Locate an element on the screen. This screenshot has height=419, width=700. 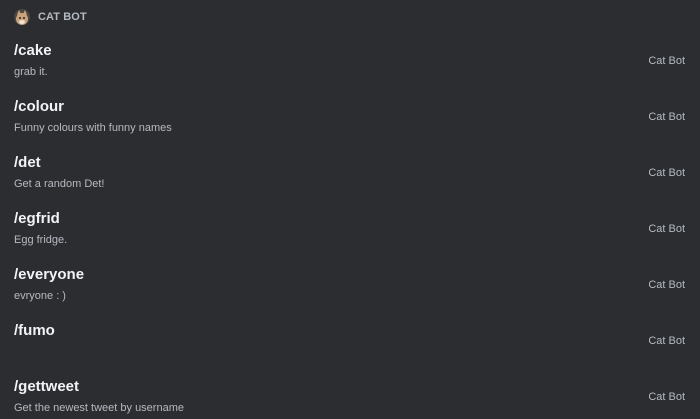
command-description: Get the newest tweet by username is located at coordinates (99, 408).